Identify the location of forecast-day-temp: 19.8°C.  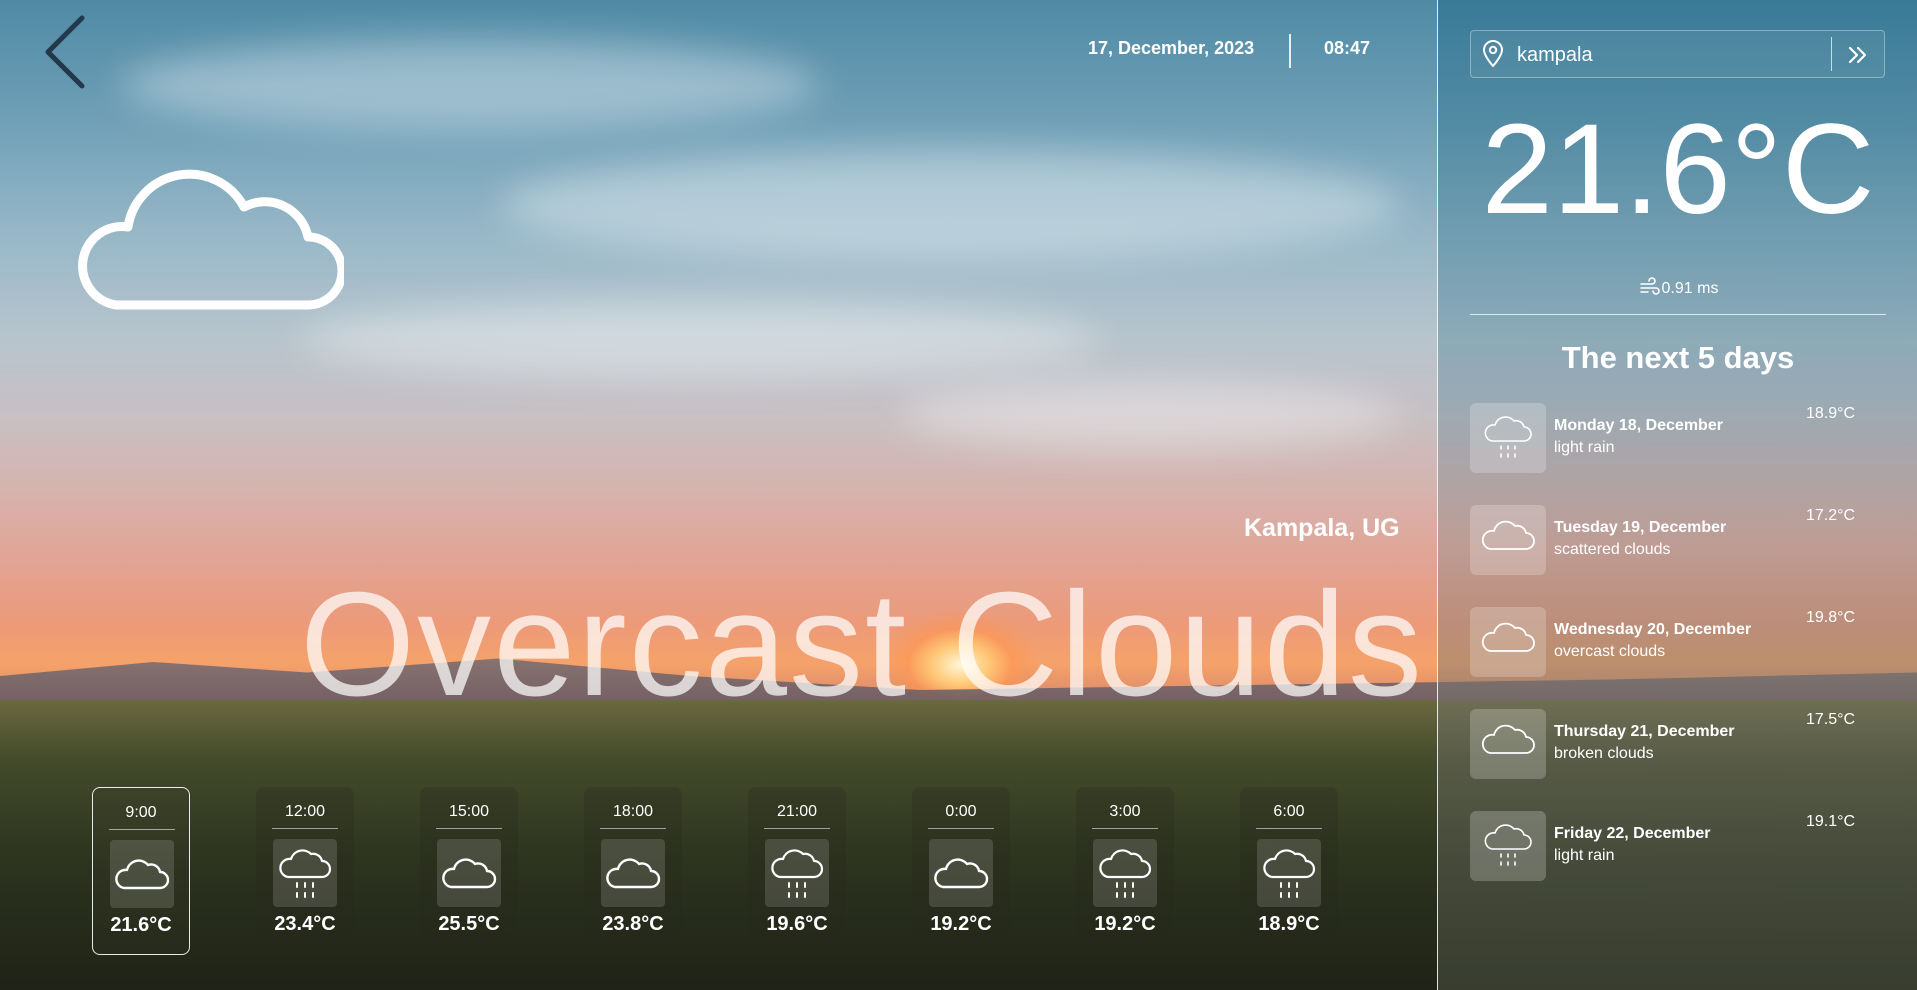
(1831, 617).